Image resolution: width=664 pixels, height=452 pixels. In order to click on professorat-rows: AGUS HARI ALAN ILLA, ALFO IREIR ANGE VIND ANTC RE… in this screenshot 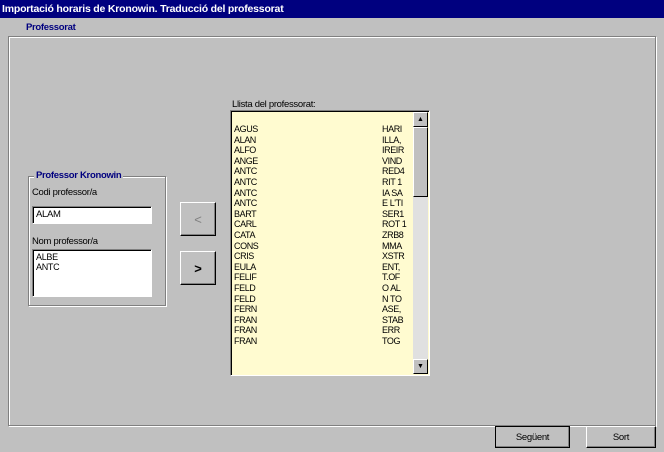, I will do `click(323, 235)`.